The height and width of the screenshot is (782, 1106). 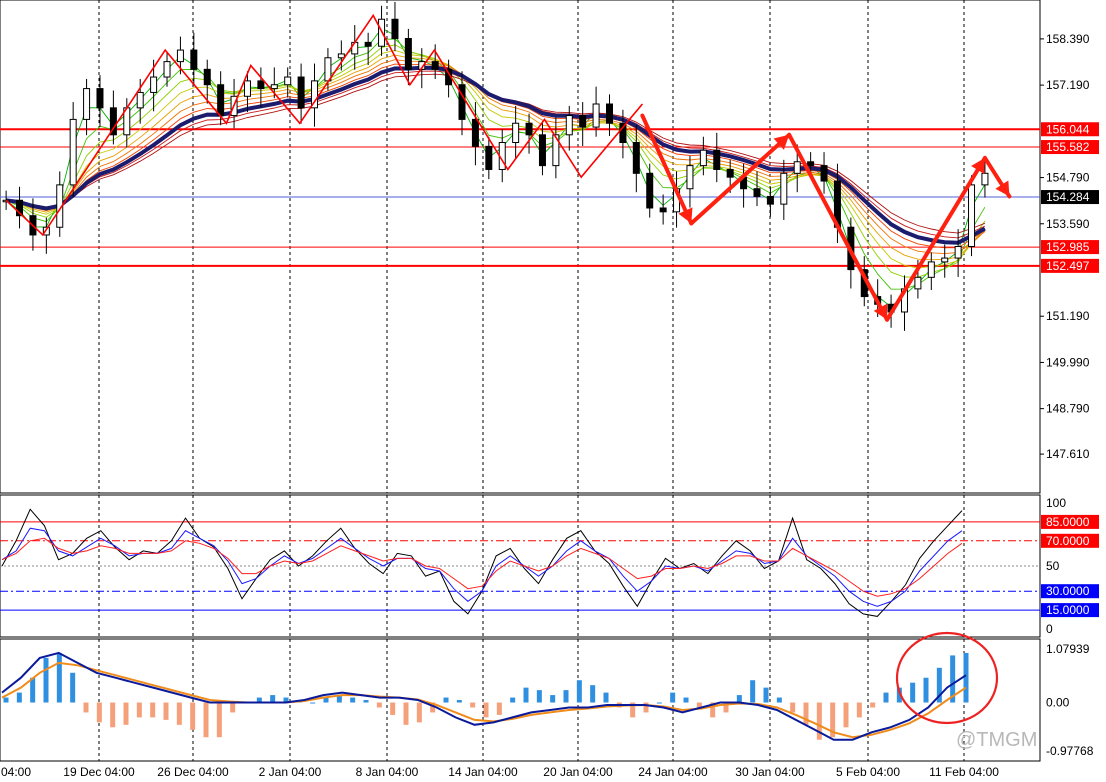 What do you see at coordinates (193, 772) in the screenshot?
I see `x-tick-label: 26 Dec 04:00` at bounding box center [193, 772].